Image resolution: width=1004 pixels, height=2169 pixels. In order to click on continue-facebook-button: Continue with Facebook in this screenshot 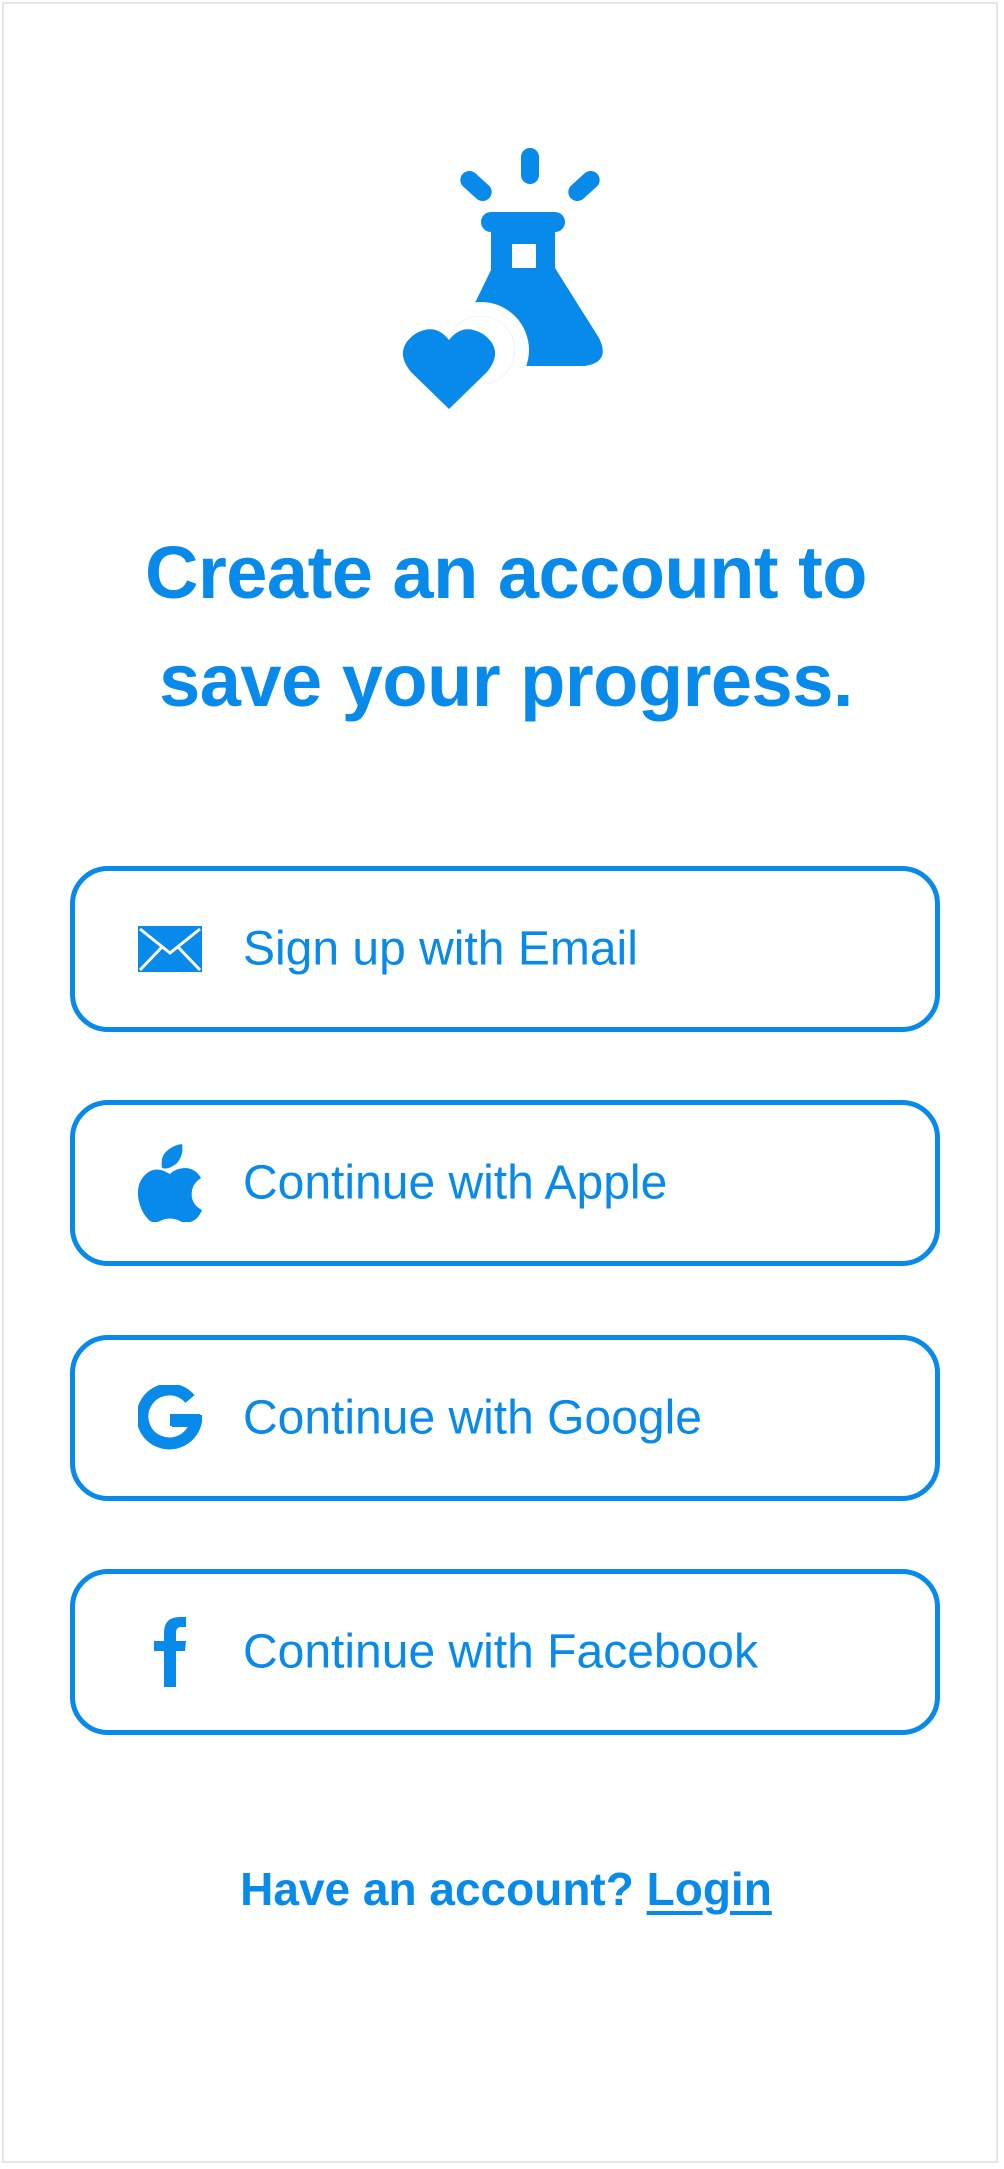, I will do `click(505, 1652)`.